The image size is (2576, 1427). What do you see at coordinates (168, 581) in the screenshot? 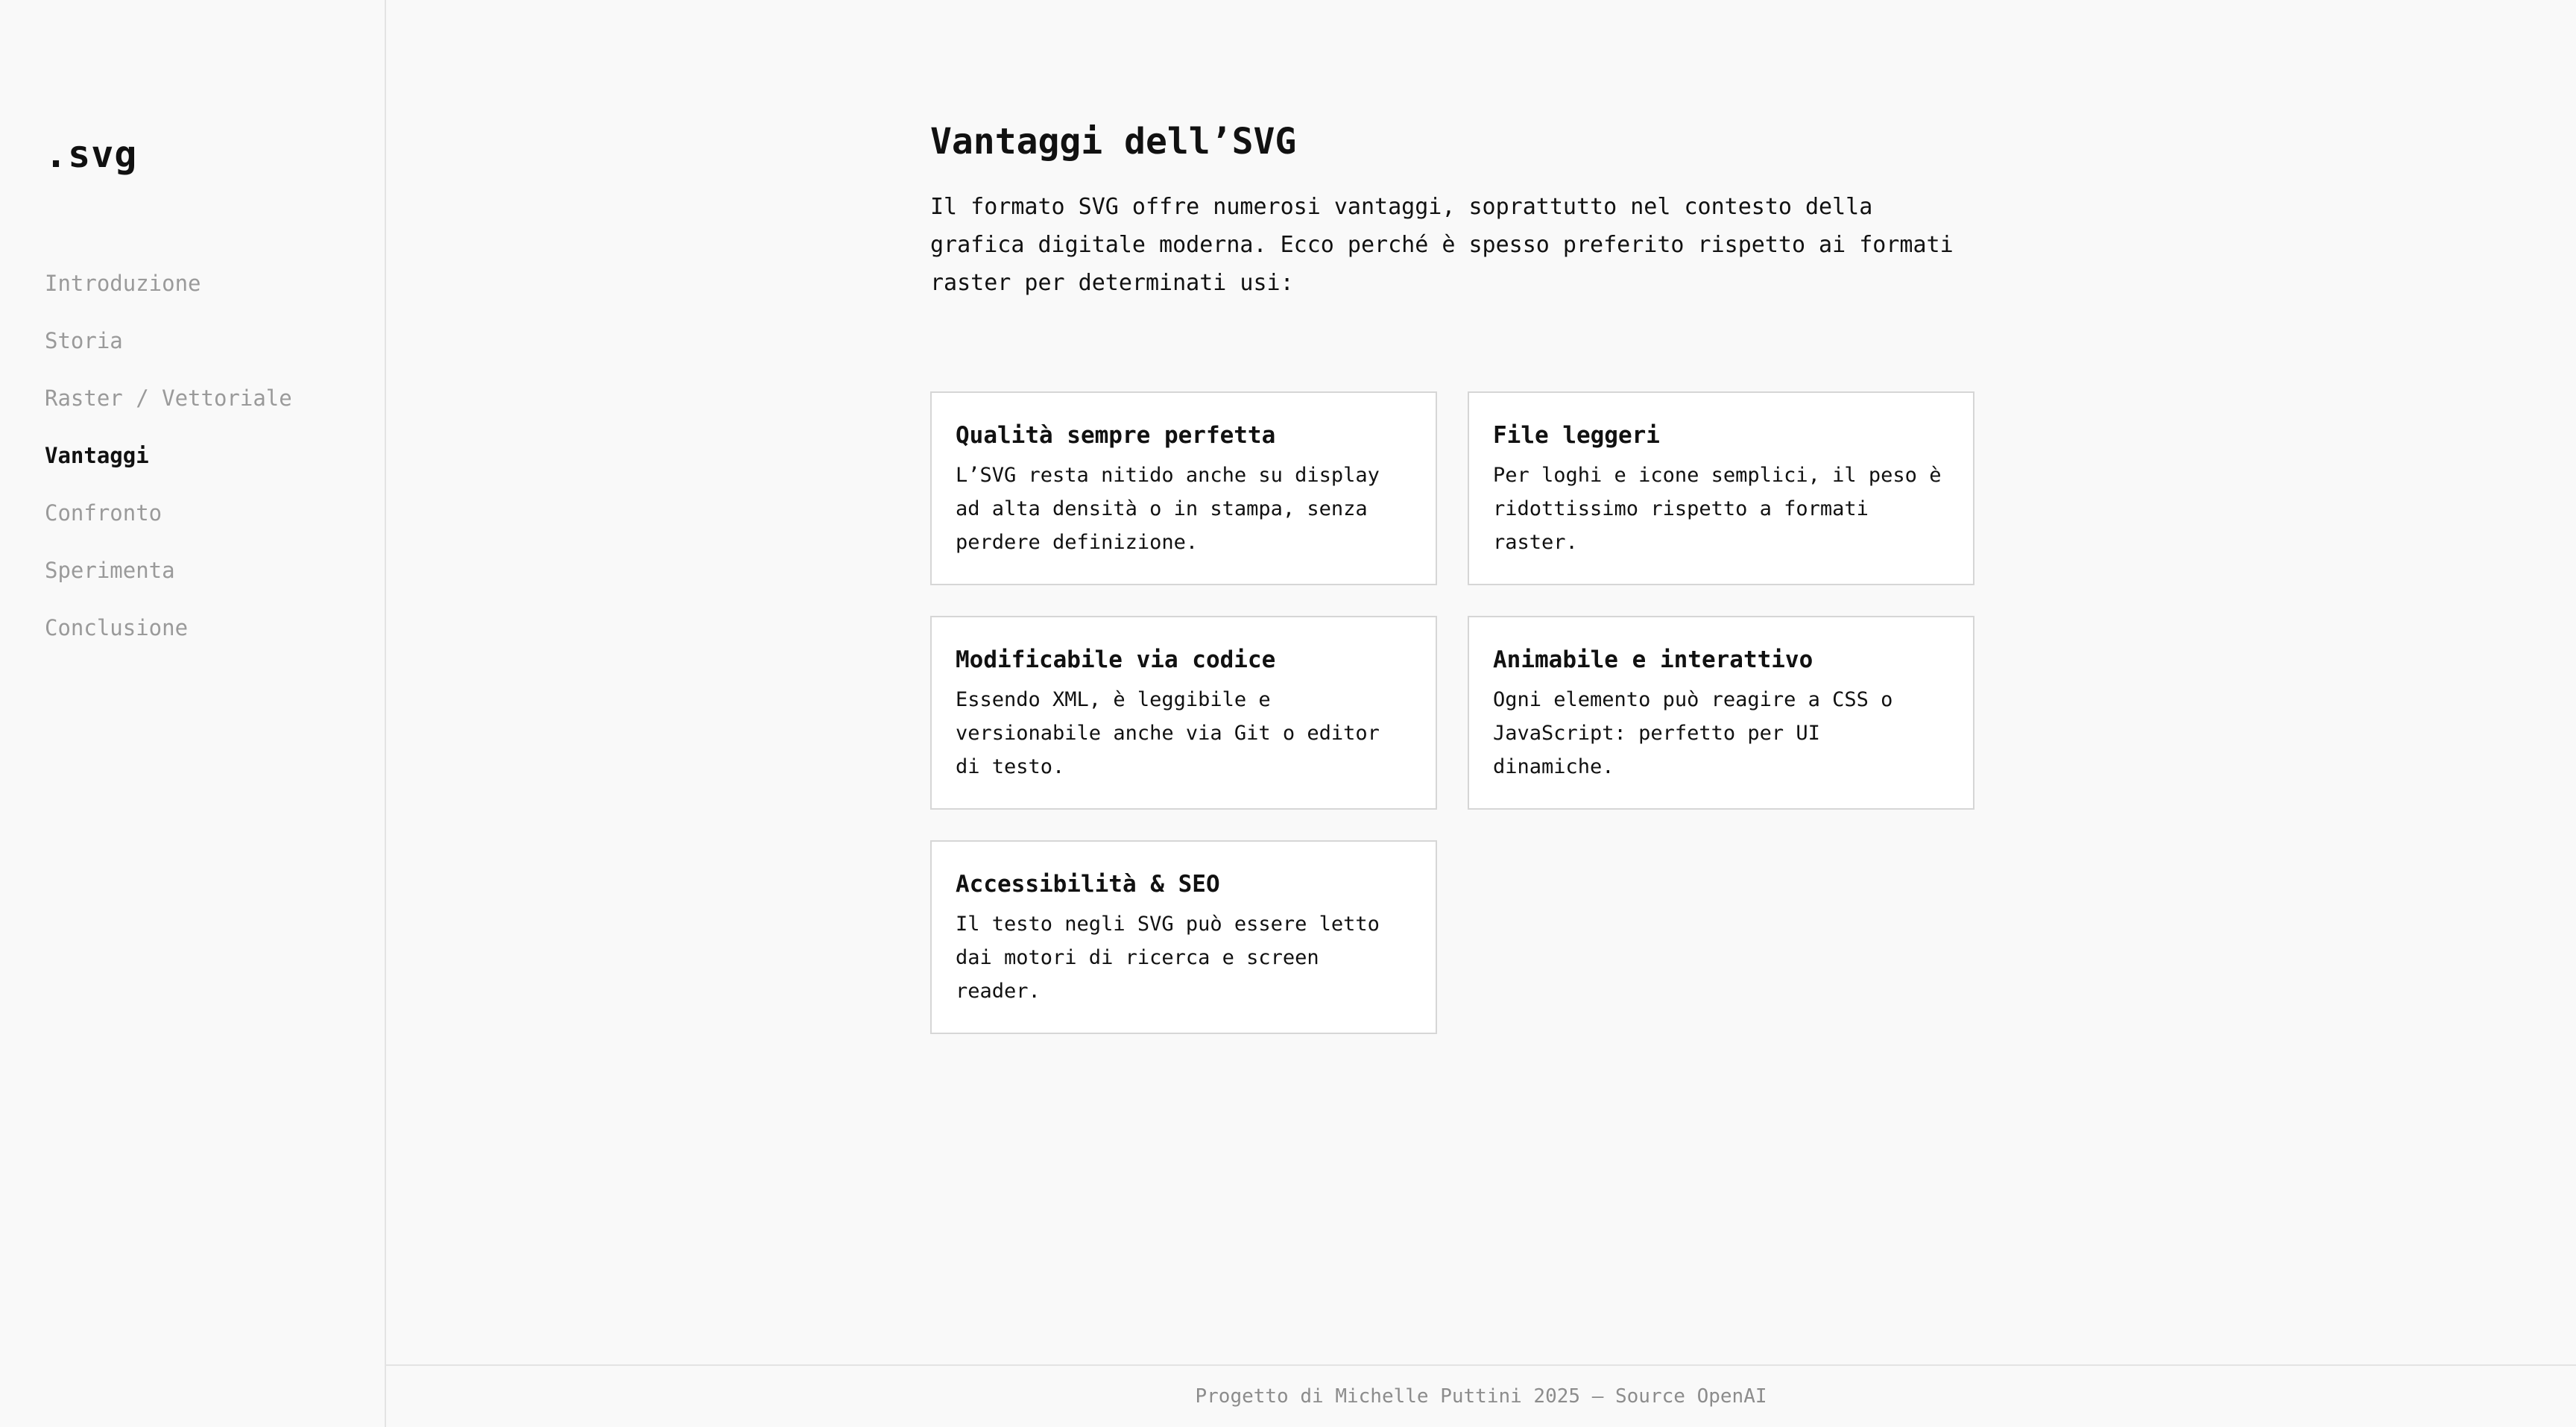
I see `sidebar-item-sperimenta: Sperimenta` at bounding box center [168, 581].